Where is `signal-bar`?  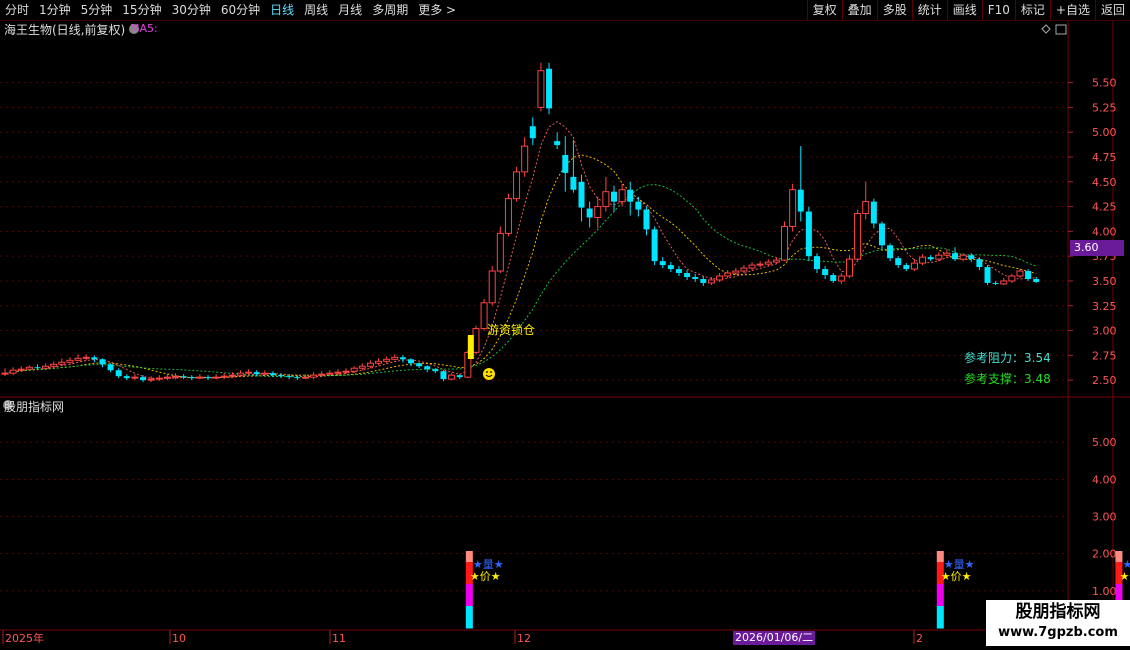
signal-bar is located at coordinates (470, 347).